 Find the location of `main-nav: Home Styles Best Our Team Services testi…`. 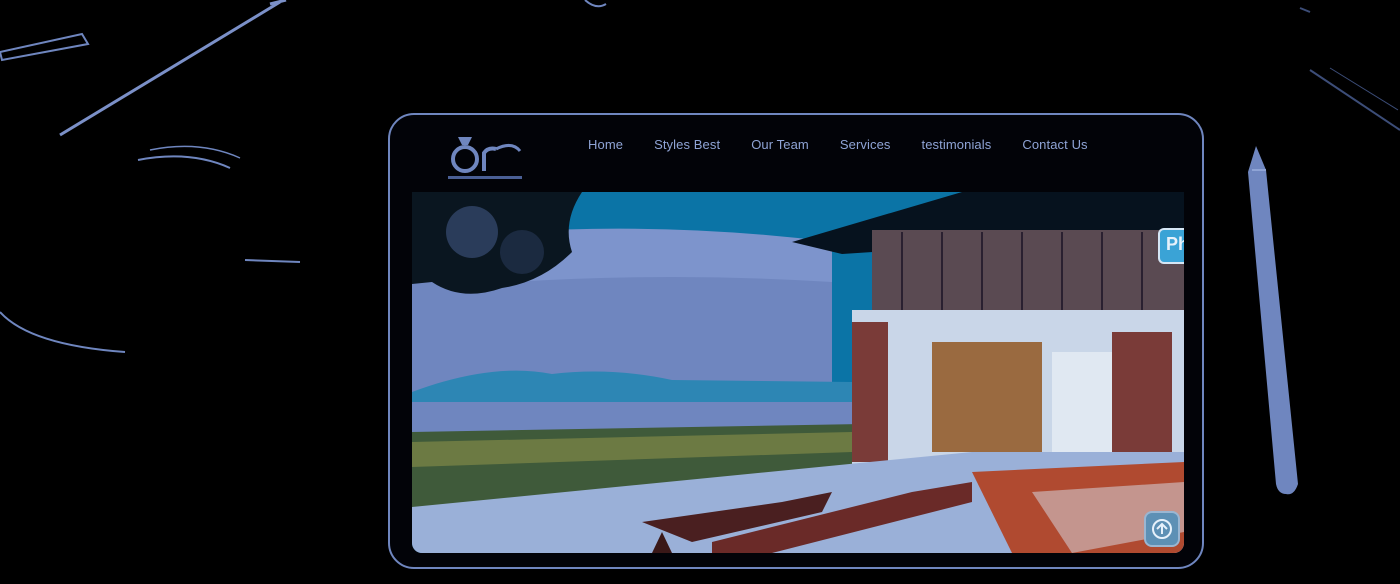

main-nav: Home Styles Best Our Team Services testi… is located at coordinates (853, 145).